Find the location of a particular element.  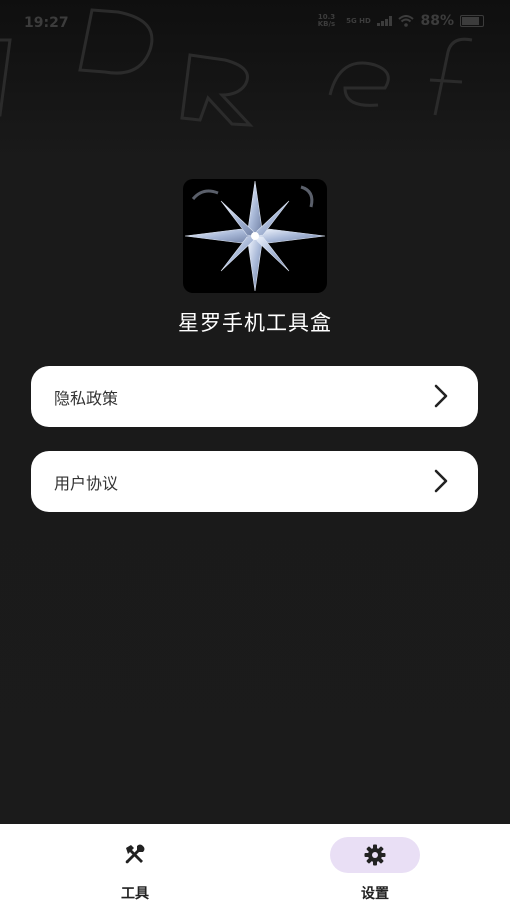

compass-star-icon is located at coordinates (255, 236).